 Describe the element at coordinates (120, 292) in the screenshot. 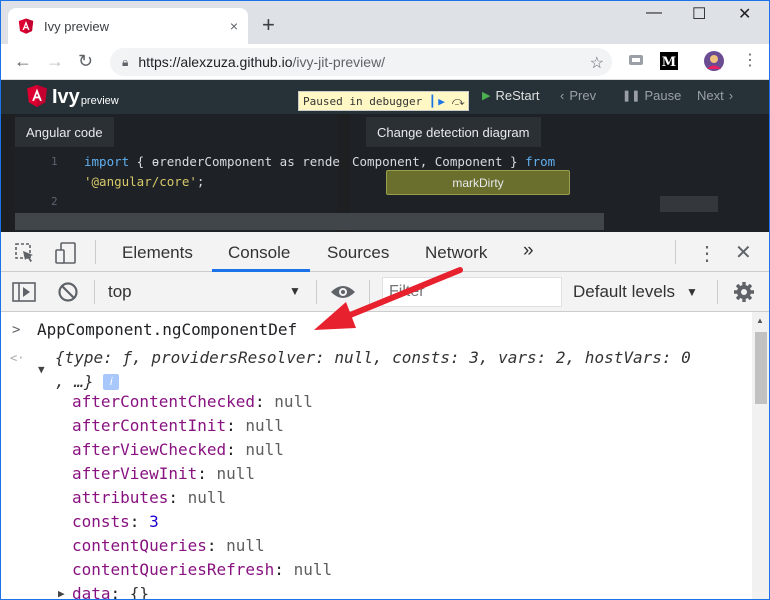

I see `context-selector: top` at that location.